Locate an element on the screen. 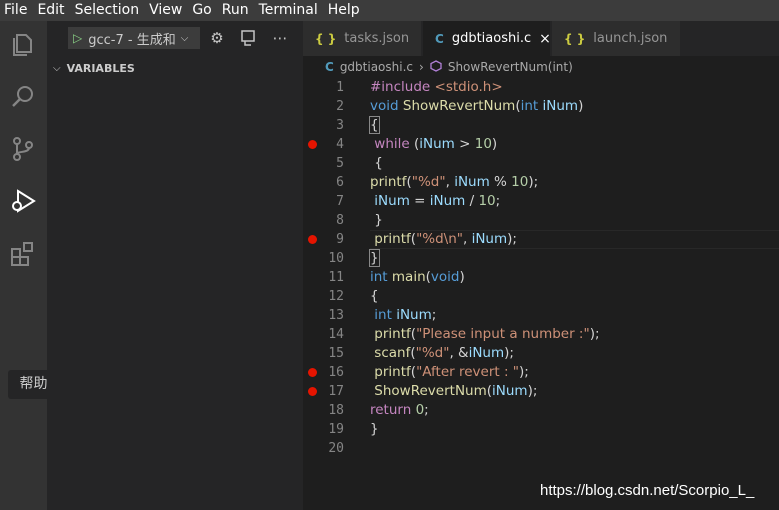 The width and height of the screenshot is (779, 510). line-number: 3 is located at coordinates (340, 125).